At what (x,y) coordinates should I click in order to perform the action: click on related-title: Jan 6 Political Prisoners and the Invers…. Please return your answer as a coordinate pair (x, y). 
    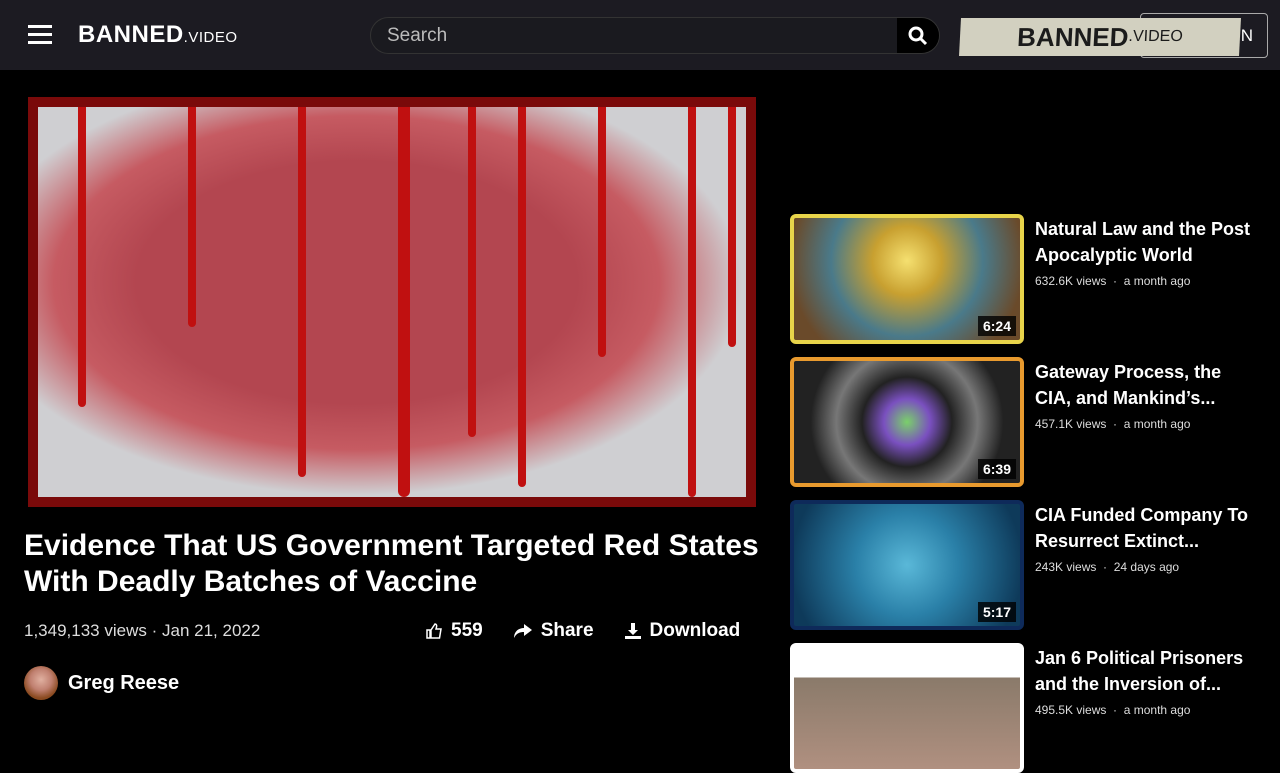
    Looking at the image, I should click on (1139, 671).